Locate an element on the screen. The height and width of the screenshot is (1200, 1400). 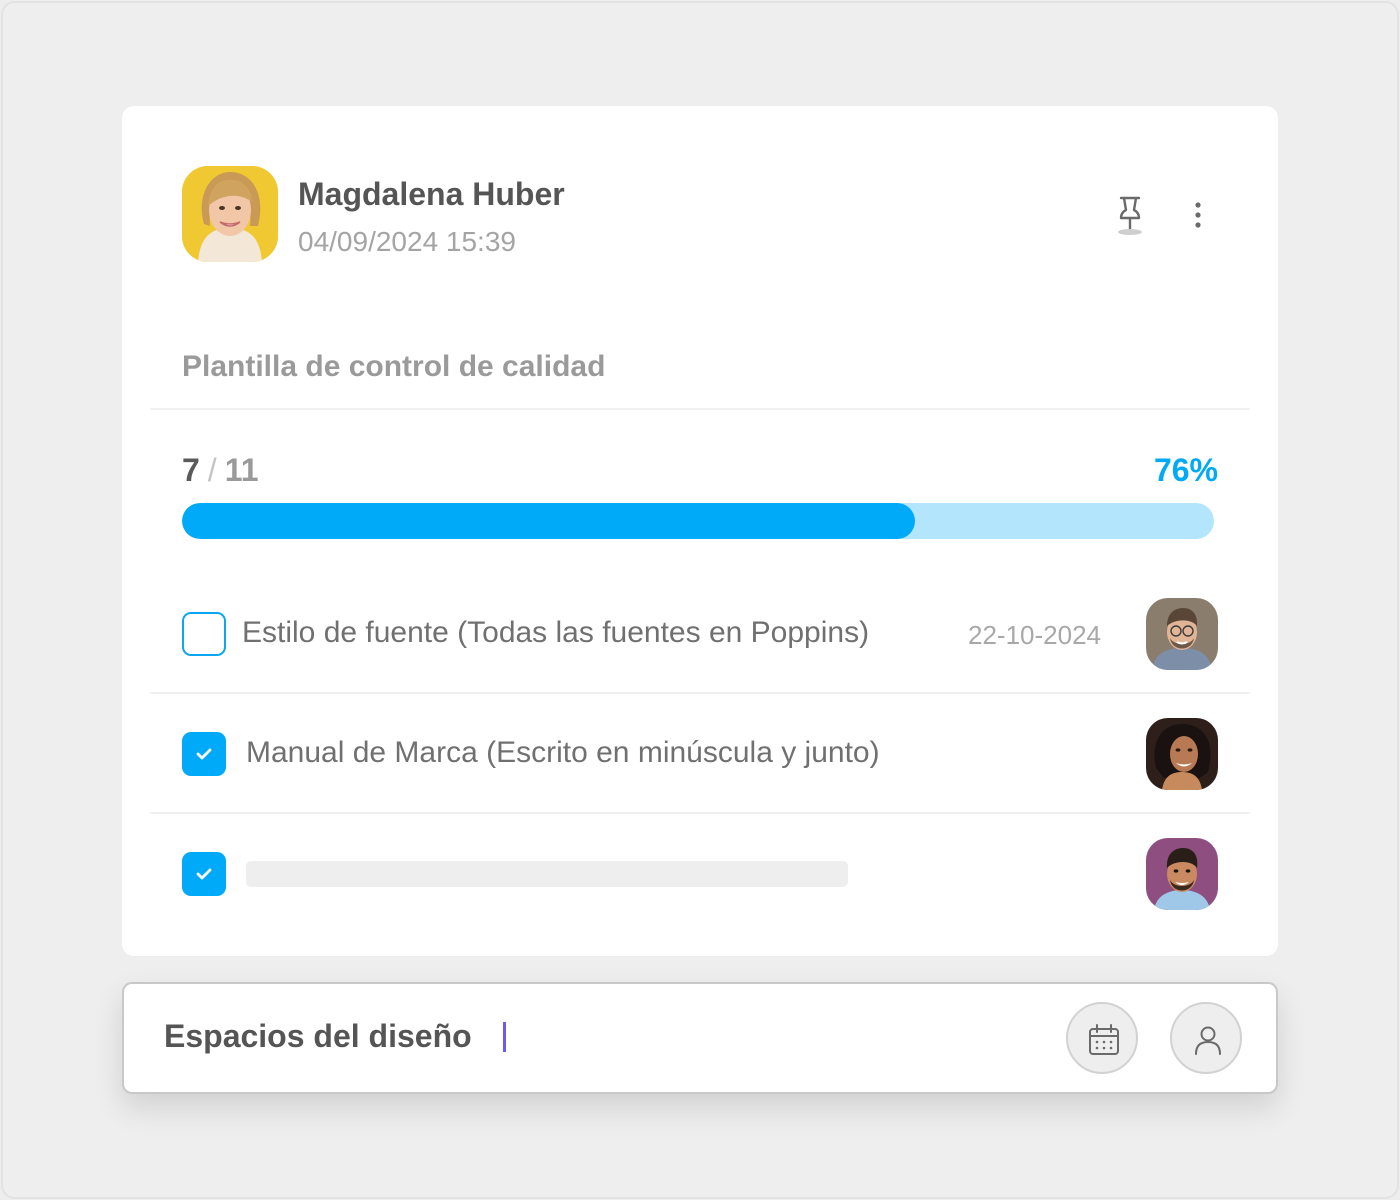
divider is located at coordinates (700, 409).